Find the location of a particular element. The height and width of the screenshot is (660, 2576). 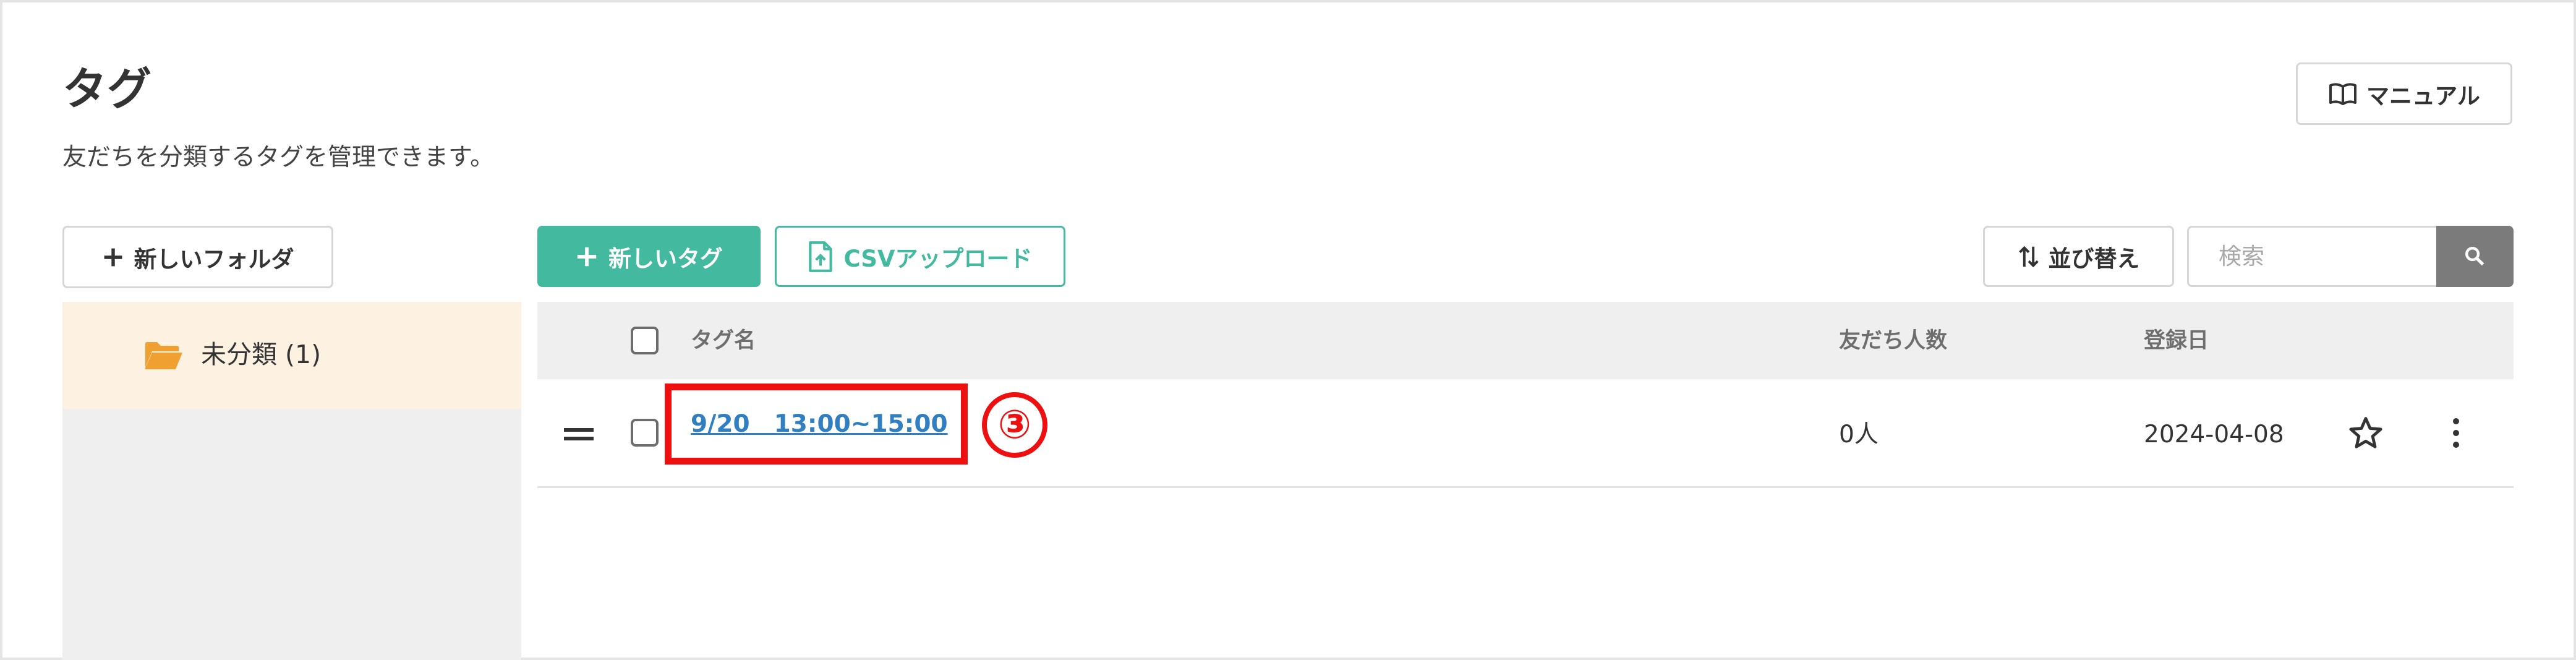

column-header-friend-count: 友だち人数 is located at coordinates (1893, 340).